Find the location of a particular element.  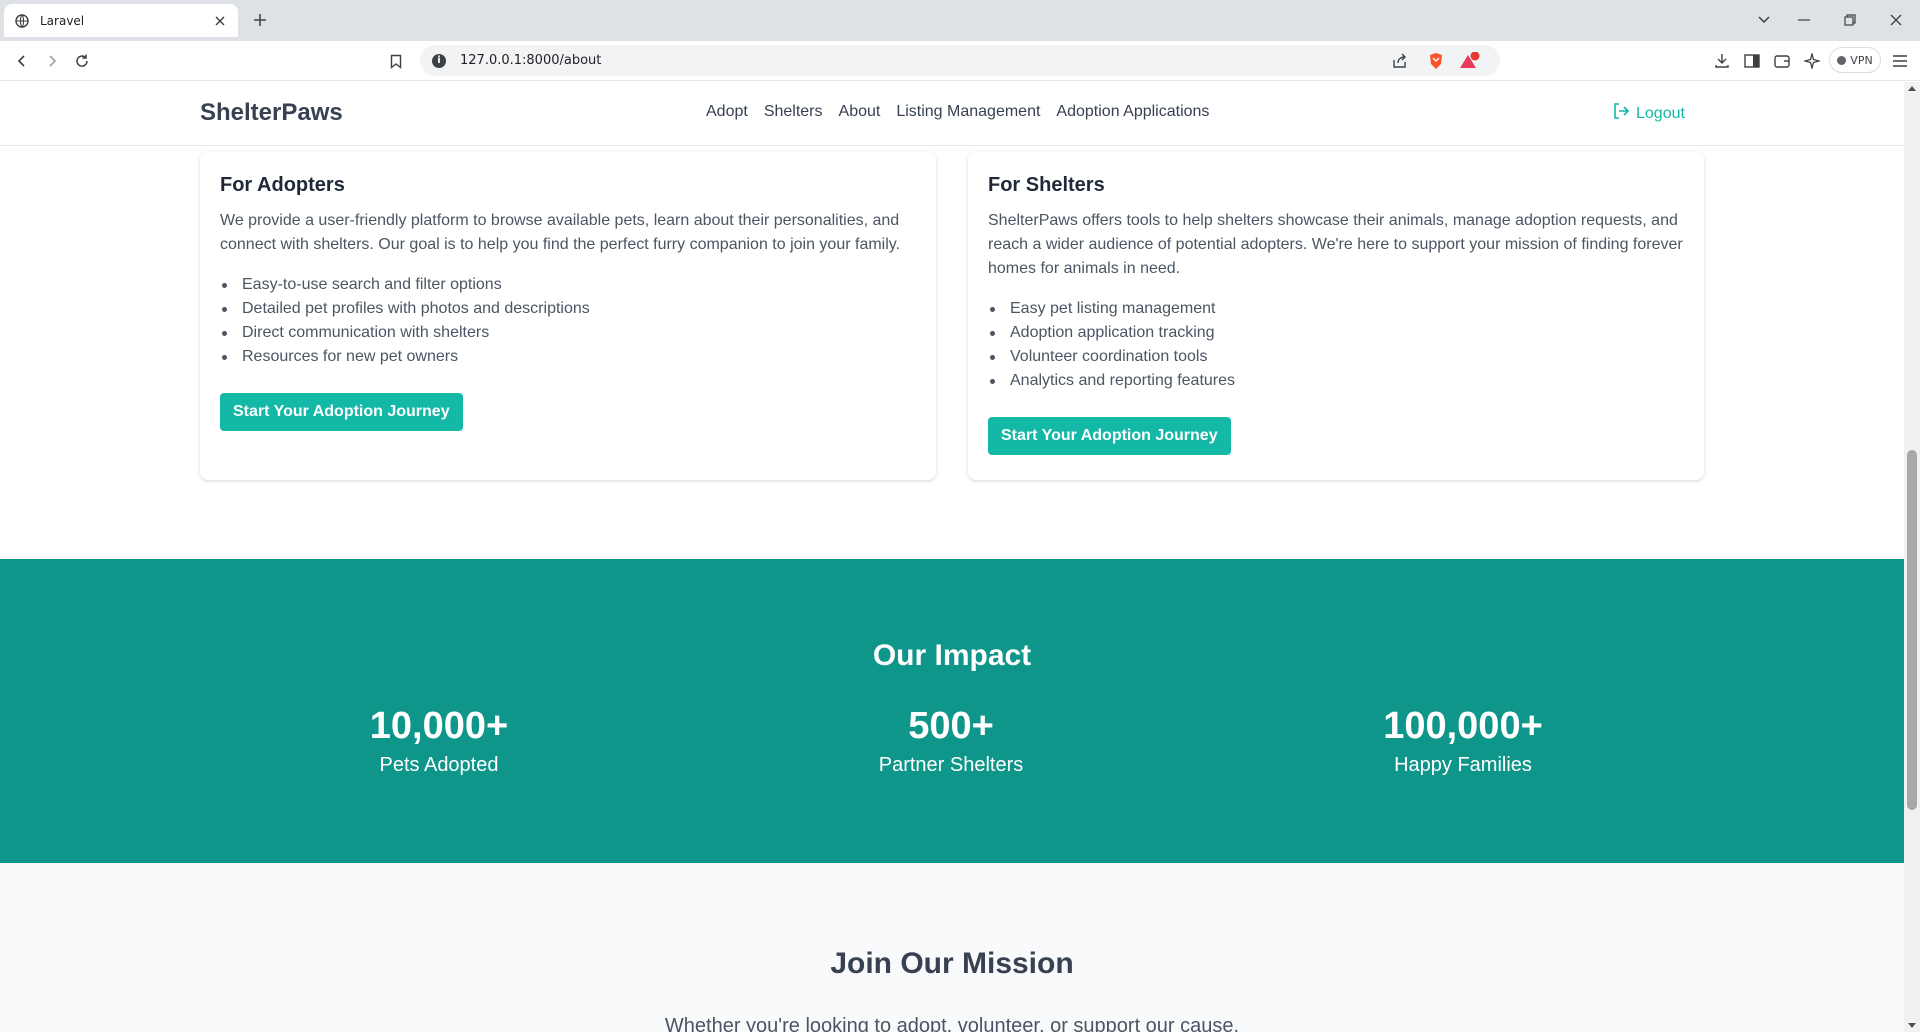

impact-title: Our Impact is located at coordinates (952, 655).